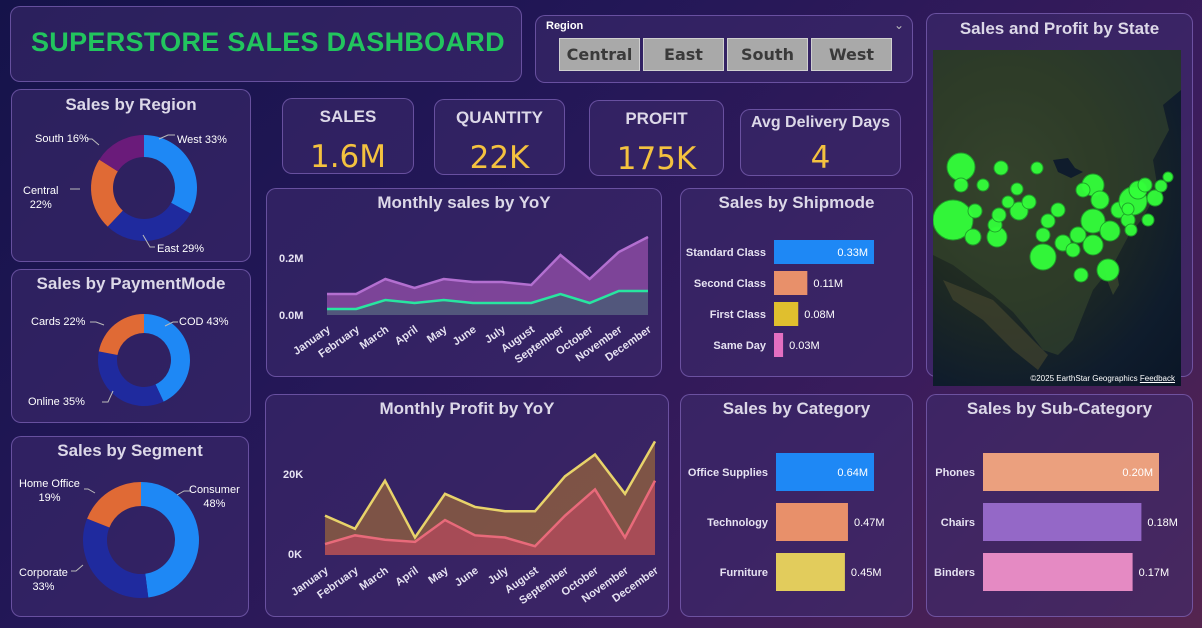 The image size is (1202, 628). I want to click on bar-value: 0.20M, so click(1137, 473).